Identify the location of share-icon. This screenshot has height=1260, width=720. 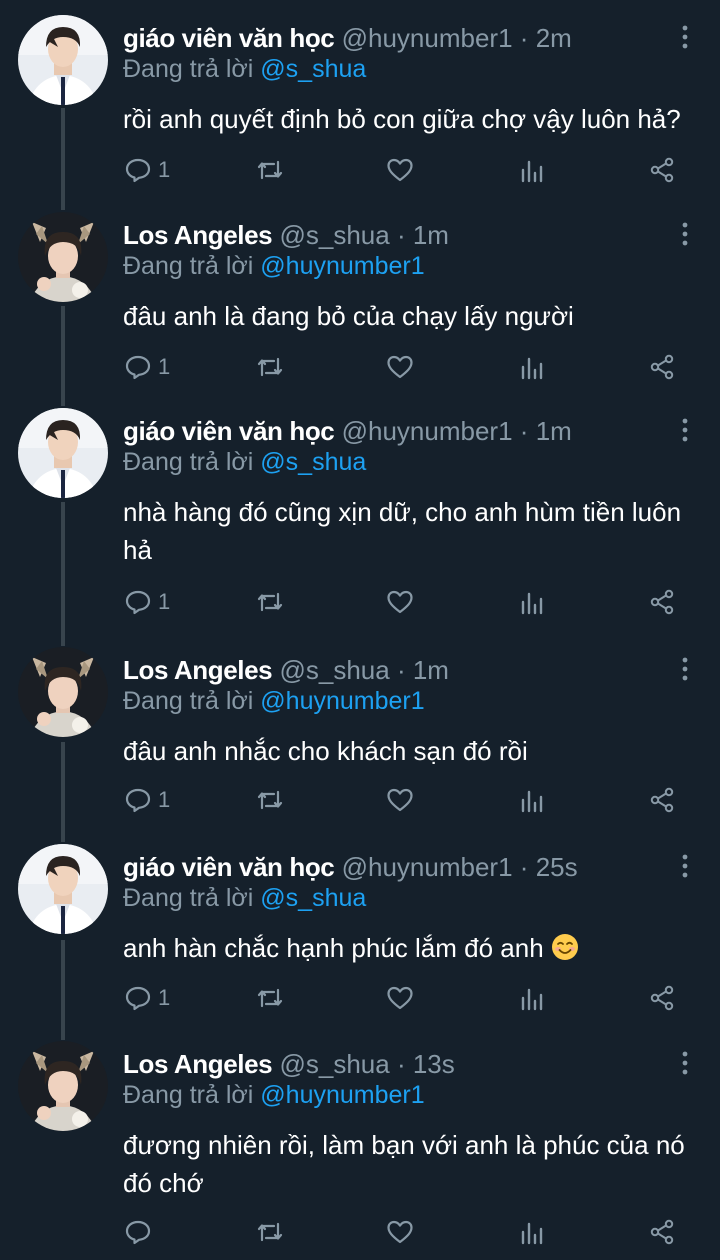
(662, 1232).